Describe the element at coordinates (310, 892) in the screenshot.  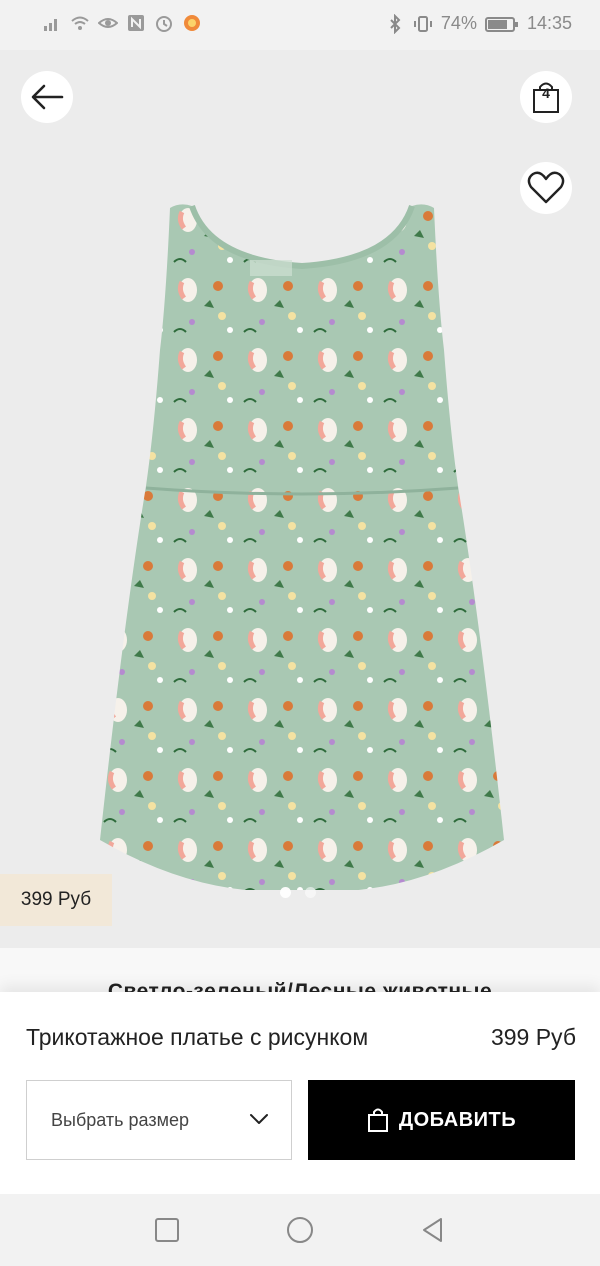
I see `carousel-dot` at that location.